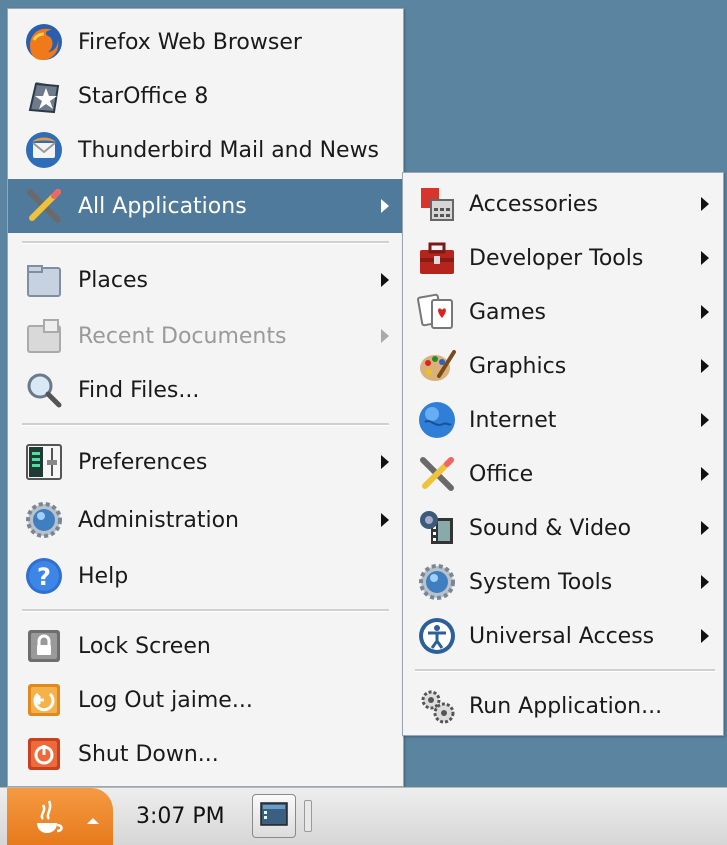  I want to click on menu-item-lock-screen: Lock Screen, so click(205, 646).